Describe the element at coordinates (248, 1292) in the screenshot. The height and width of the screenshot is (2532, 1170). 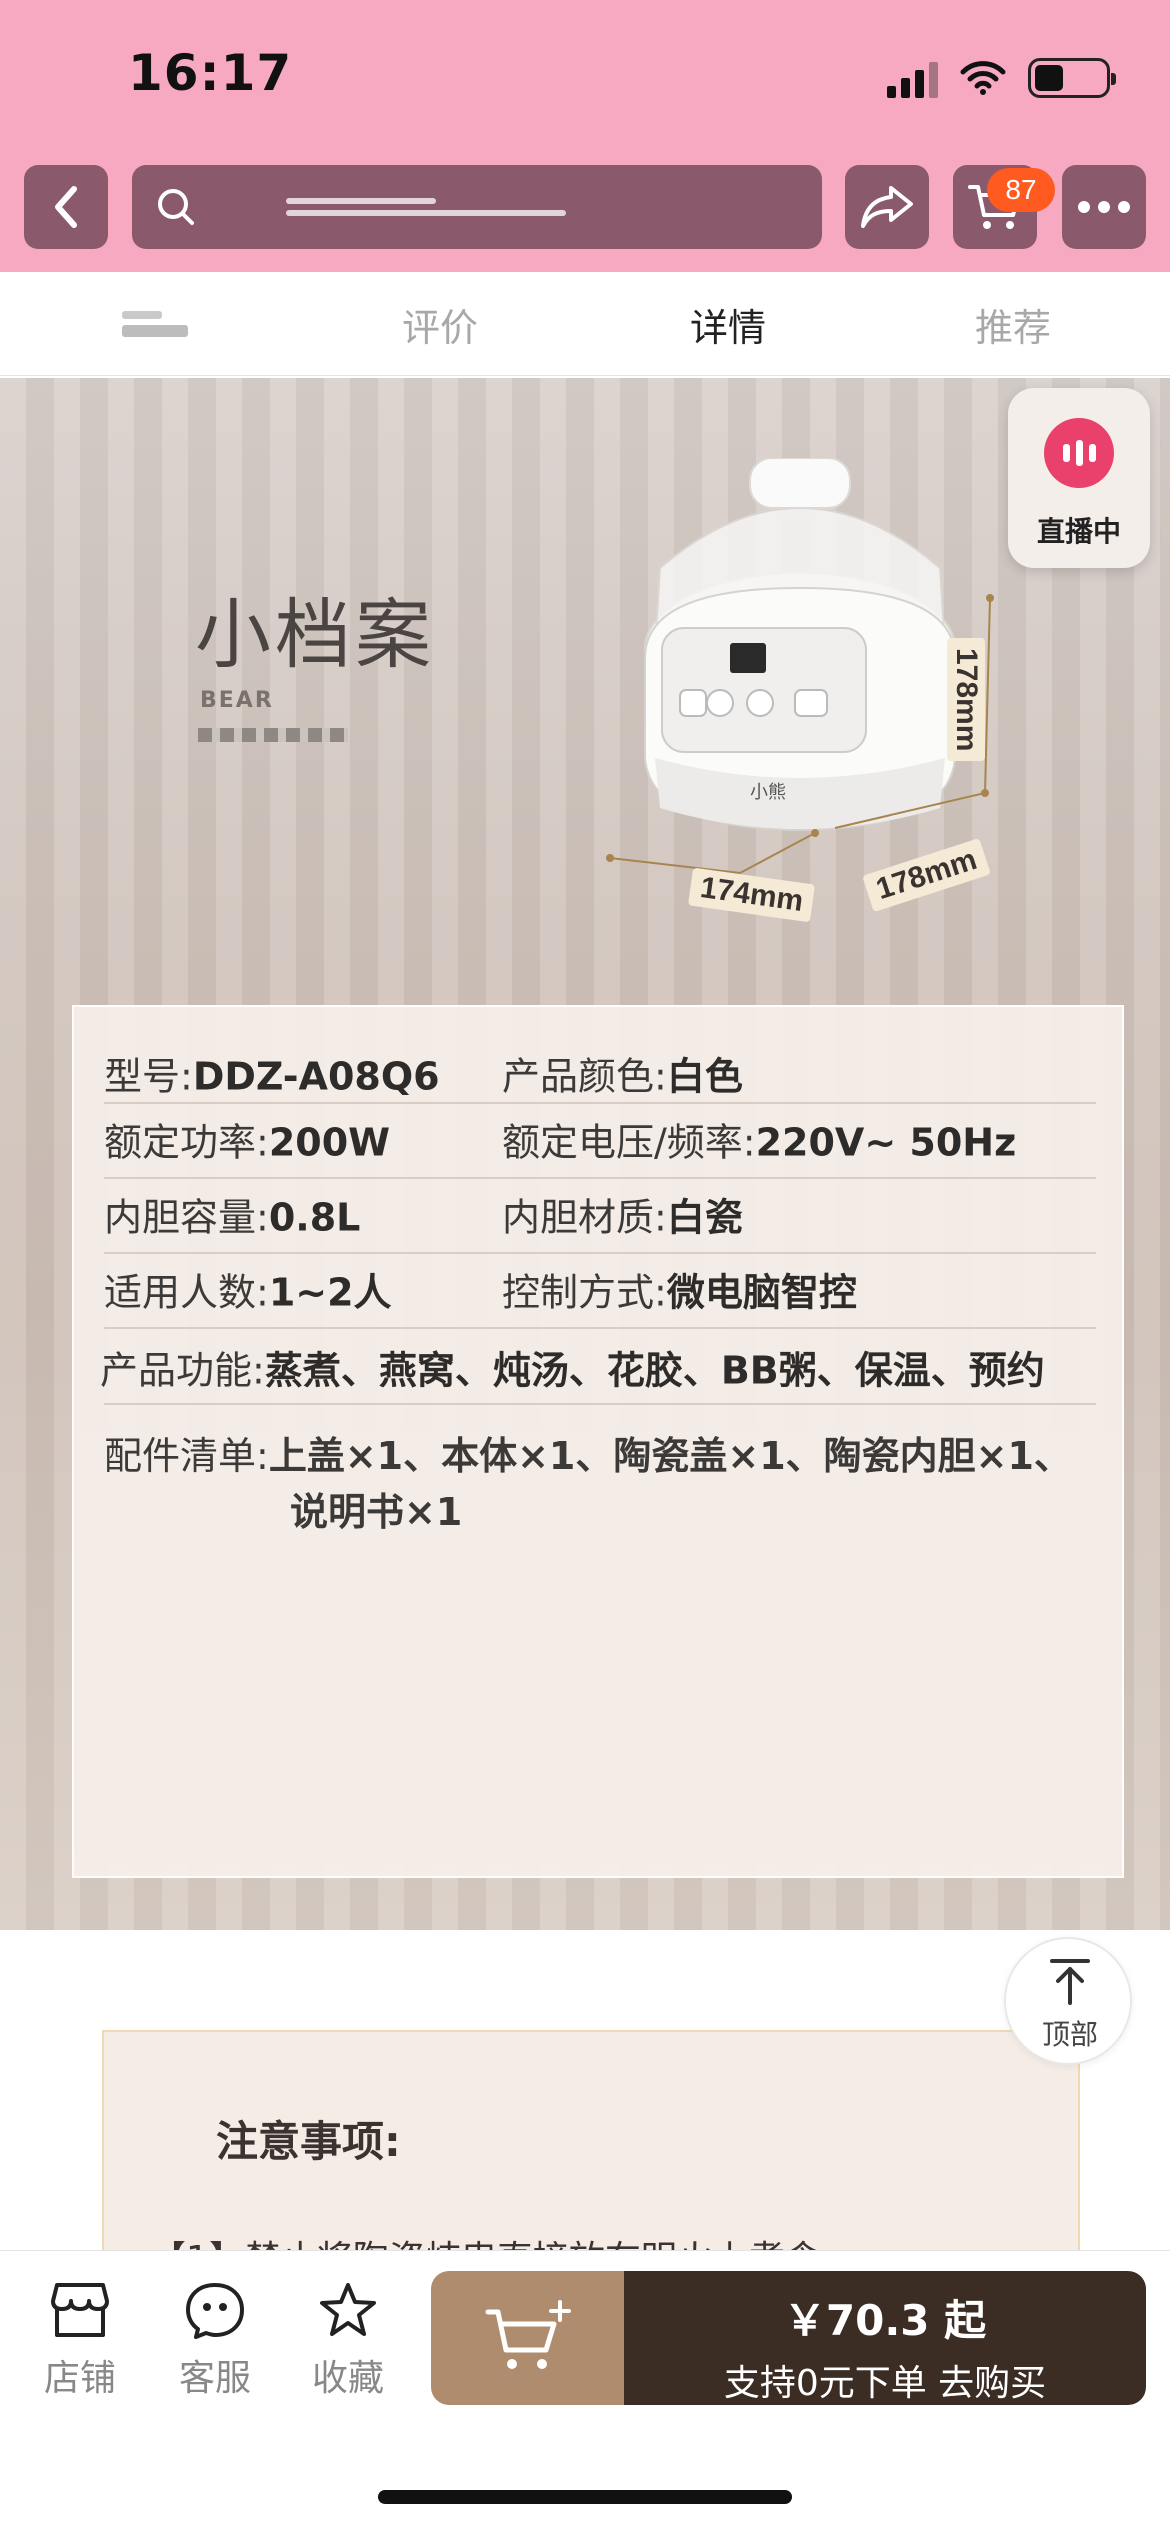
I see `spec-people: 适用人数:1~2人` at that location.